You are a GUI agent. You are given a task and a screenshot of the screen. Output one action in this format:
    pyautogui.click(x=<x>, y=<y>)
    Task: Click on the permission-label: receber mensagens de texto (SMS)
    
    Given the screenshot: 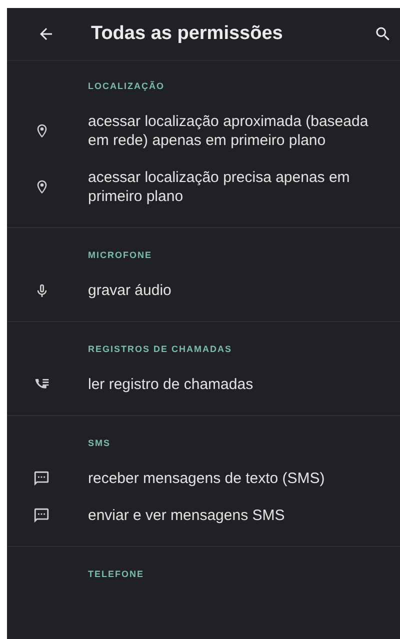 What is the action you would take?
    pyautogui.click(x=229, y=478)
    